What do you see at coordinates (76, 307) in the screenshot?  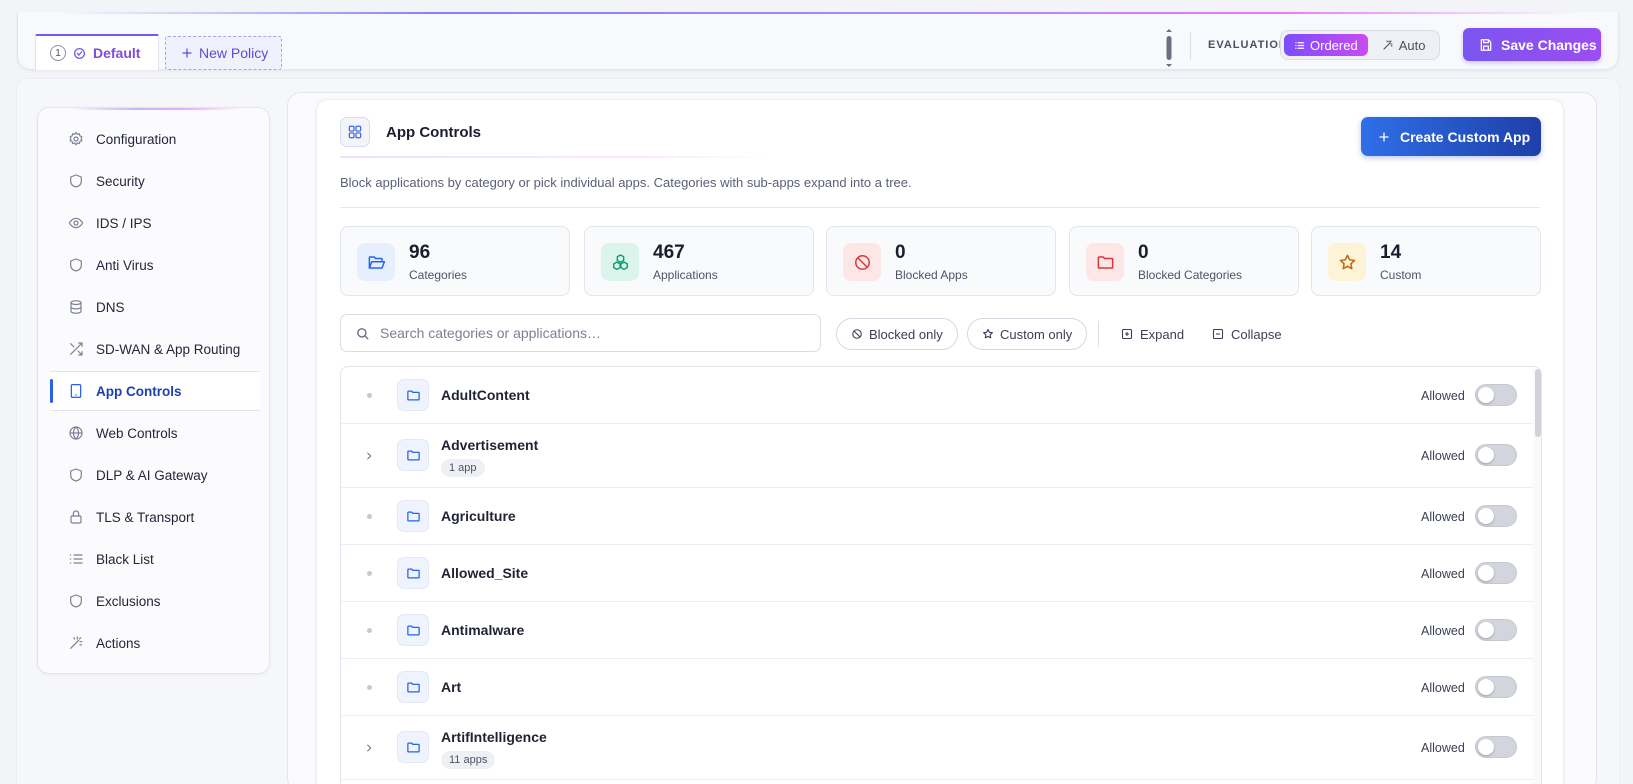 I see `database-icon` at bounding box center [76, 307].